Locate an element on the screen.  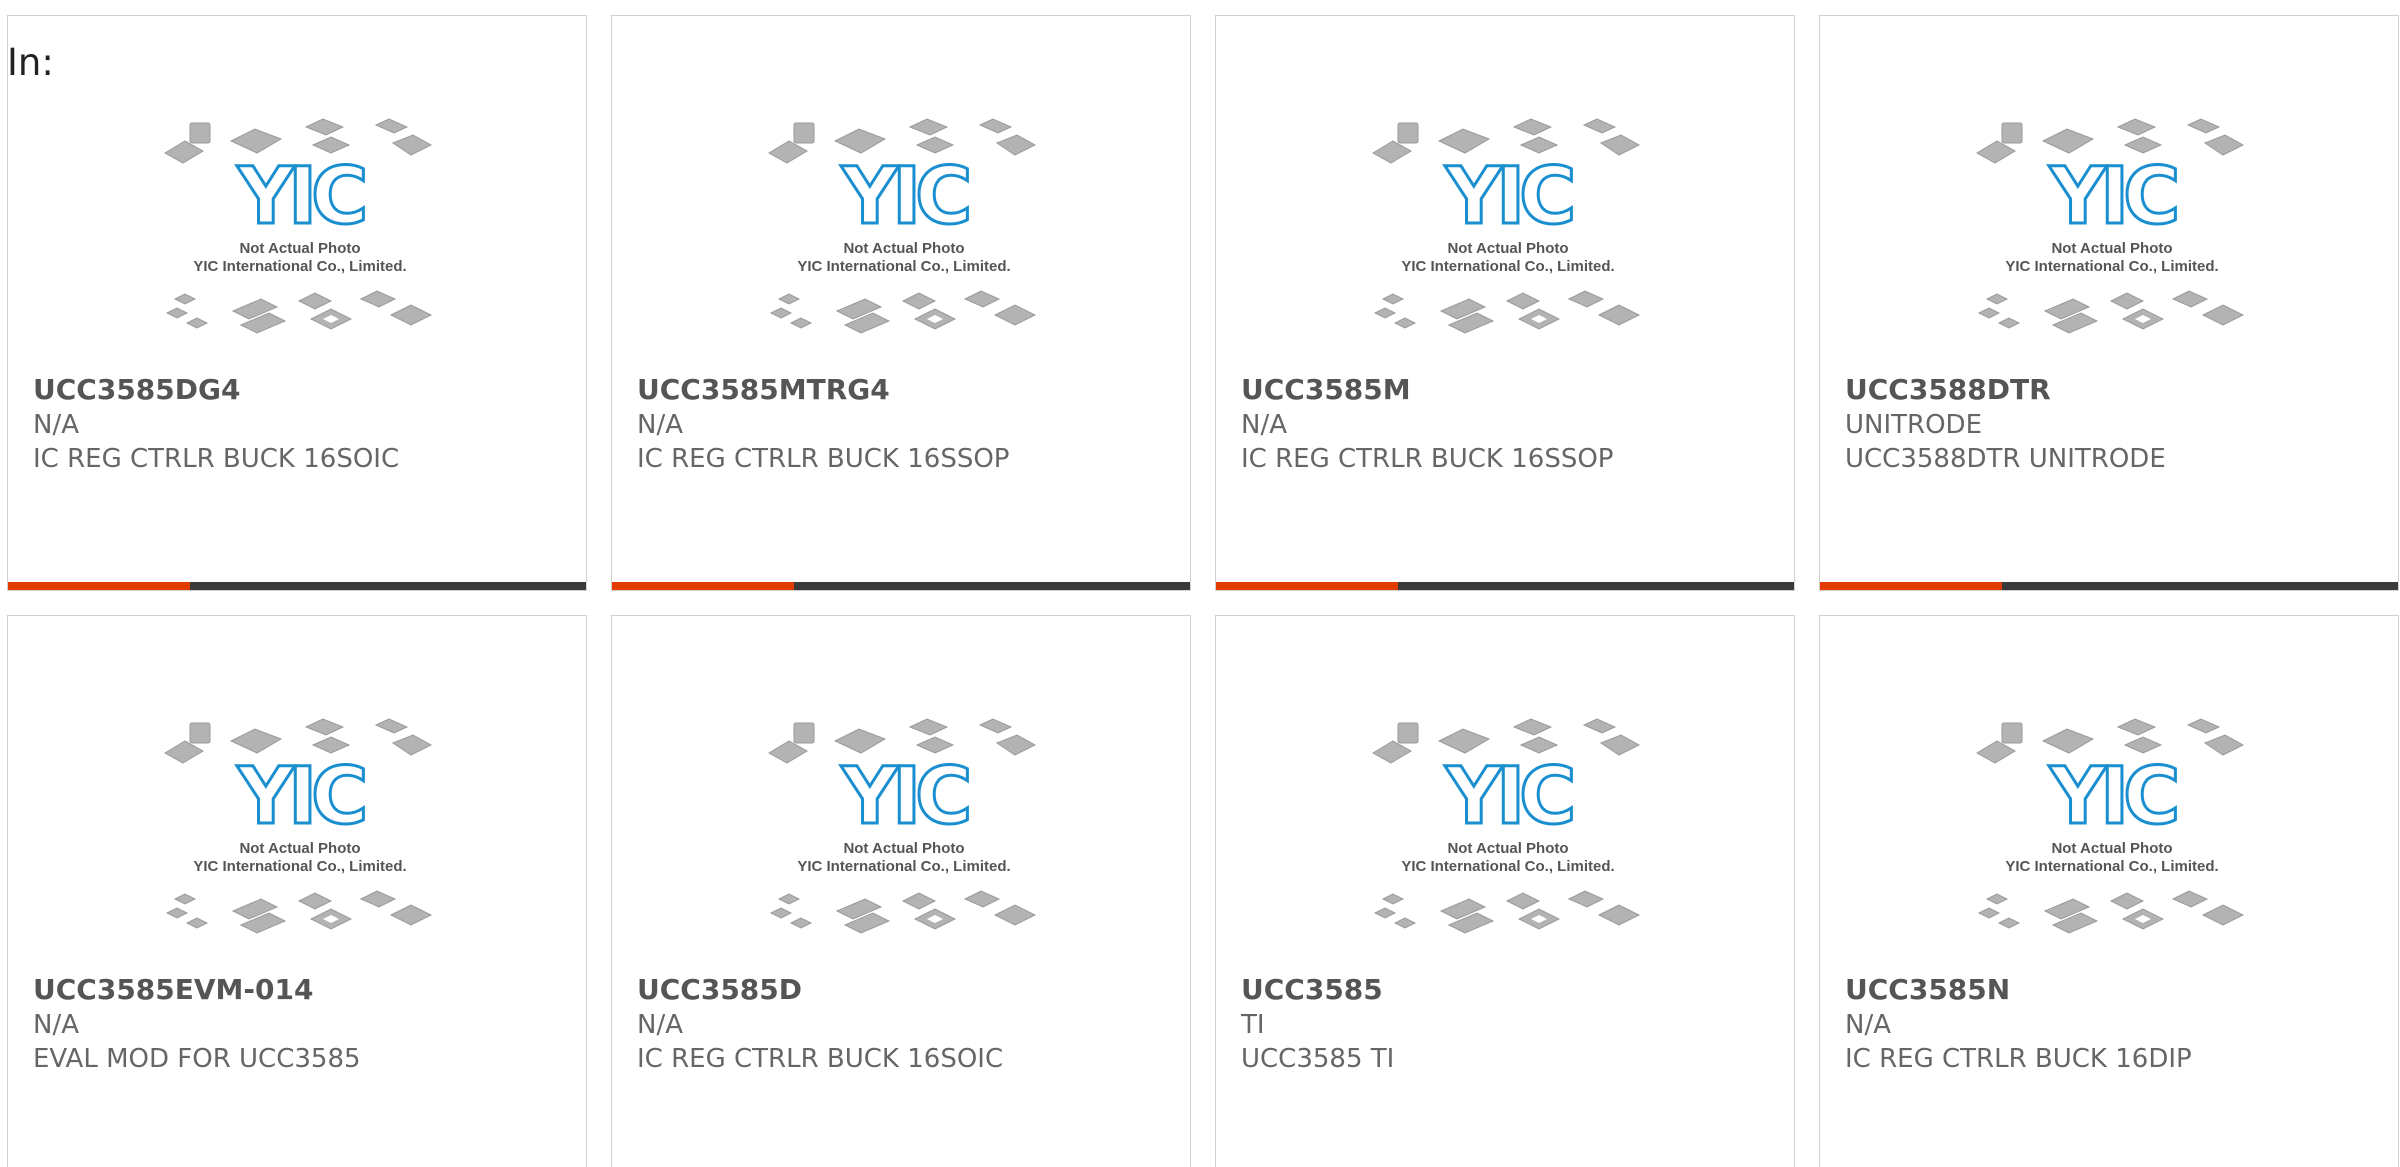
part-number-link: UCC3588DTR is located at coordinates (1948, 390).